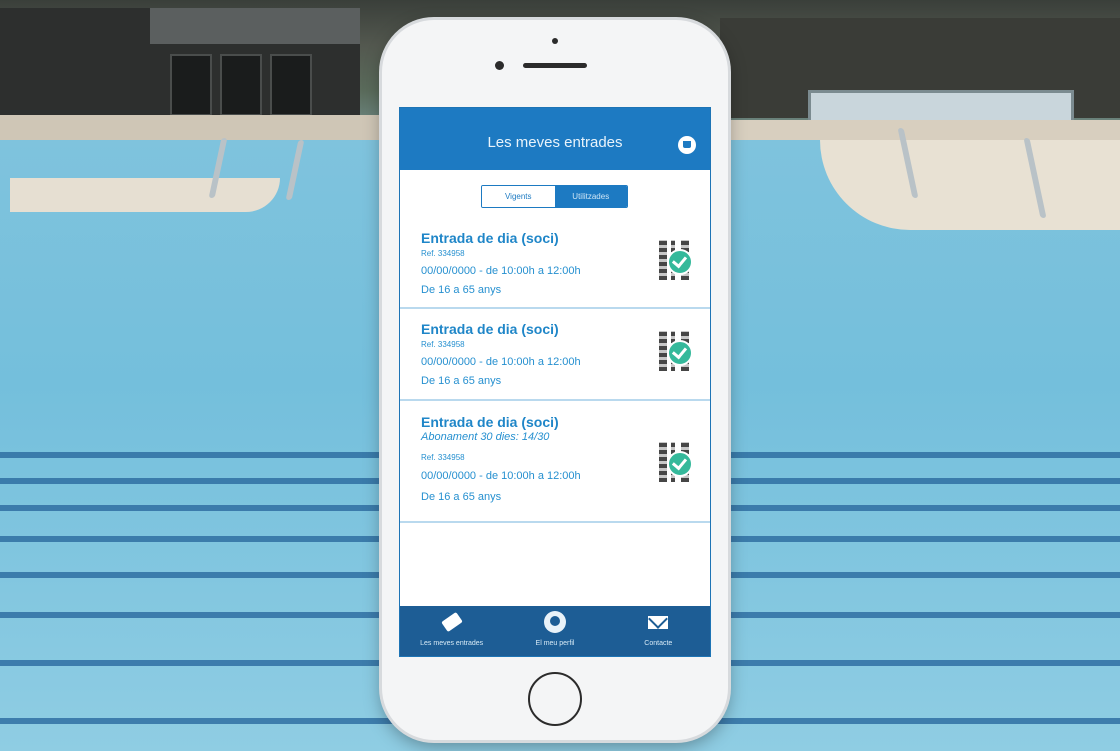  I want to click on mail-icon, so click(658, 622).